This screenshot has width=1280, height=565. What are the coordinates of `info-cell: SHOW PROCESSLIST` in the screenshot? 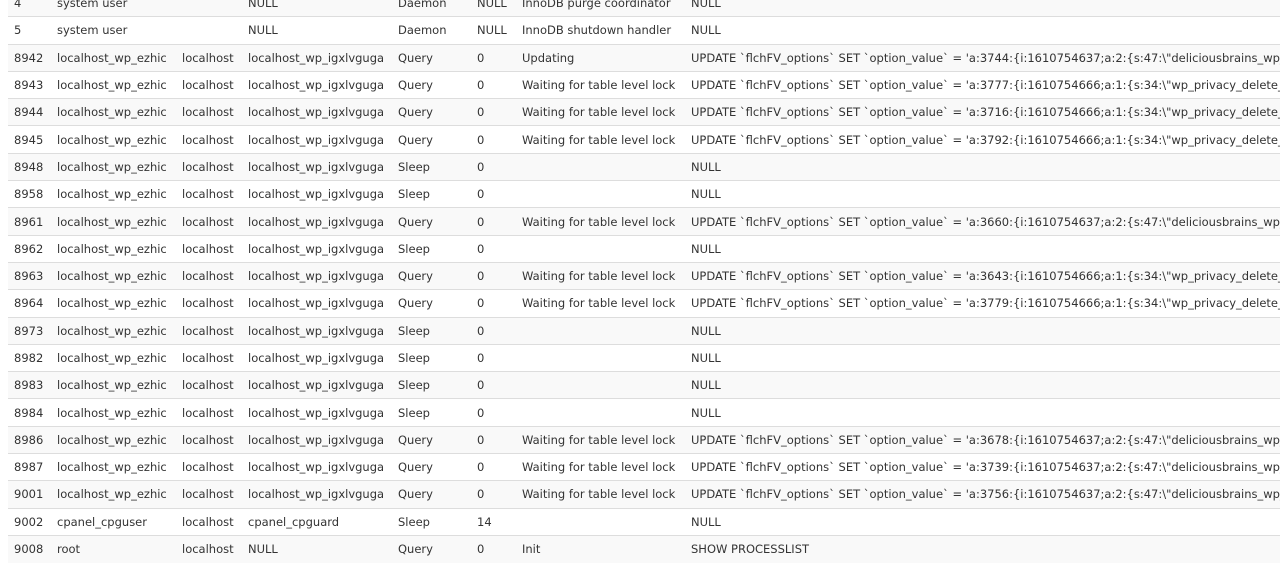 It's located at (982, 548).